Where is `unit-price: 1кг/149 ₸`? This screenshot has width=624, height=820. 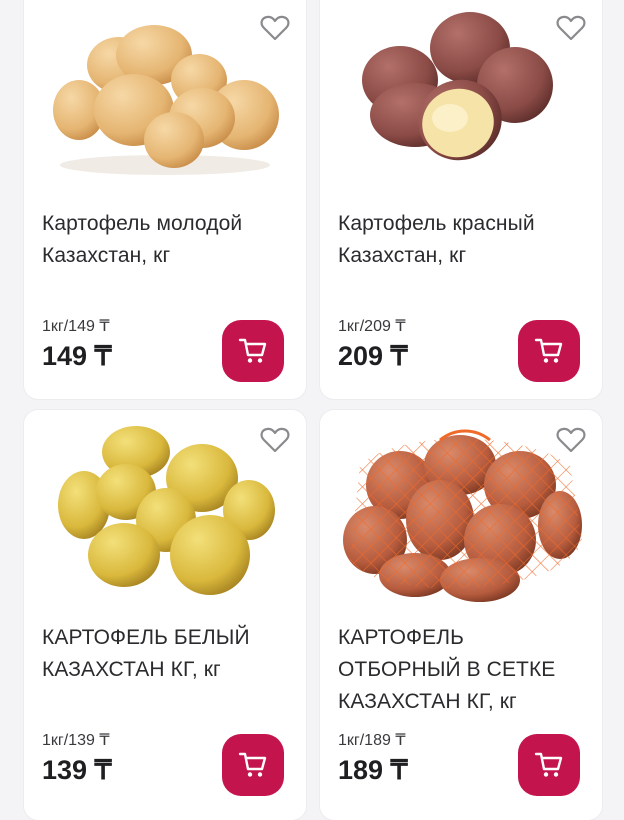
unit-price: 1кг/149 ₸ is located at coordinates (76, 326).